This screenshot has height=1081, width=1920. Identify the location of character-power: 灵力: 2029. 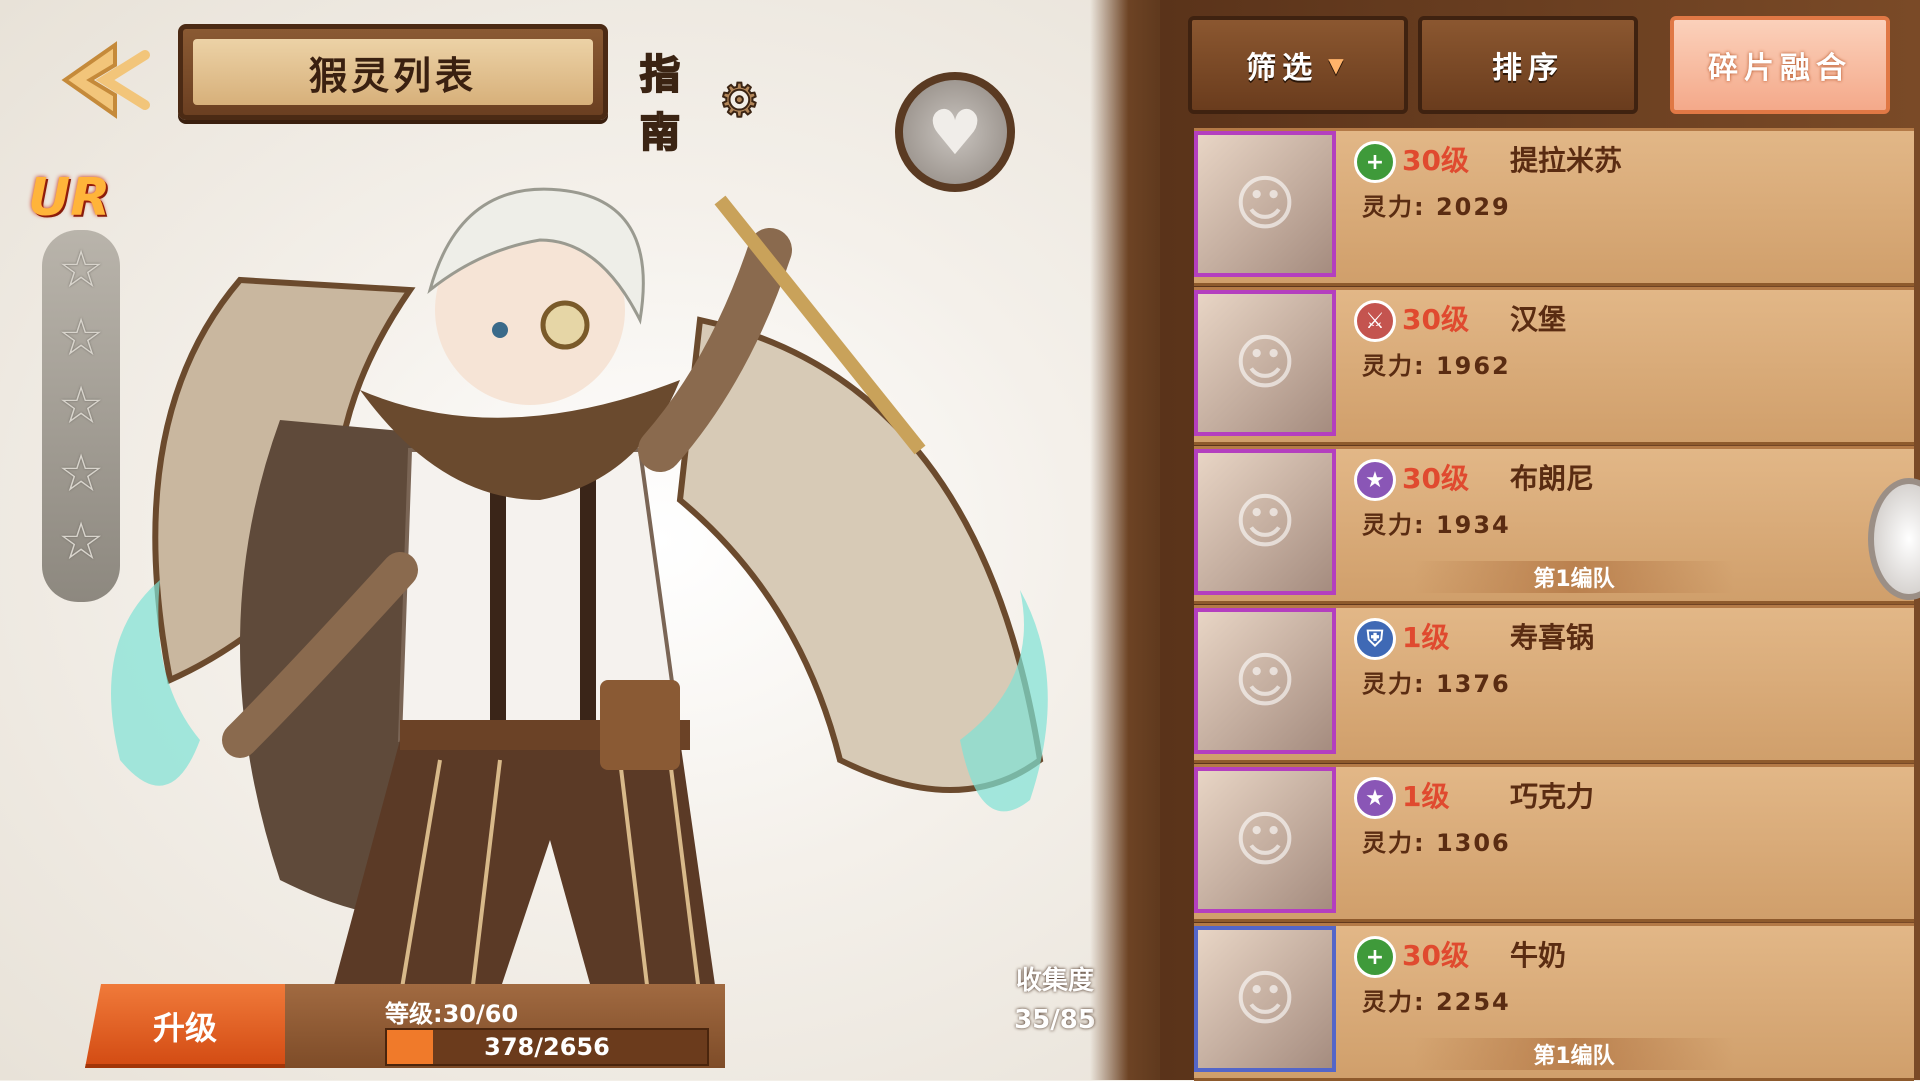
(1436, 207).